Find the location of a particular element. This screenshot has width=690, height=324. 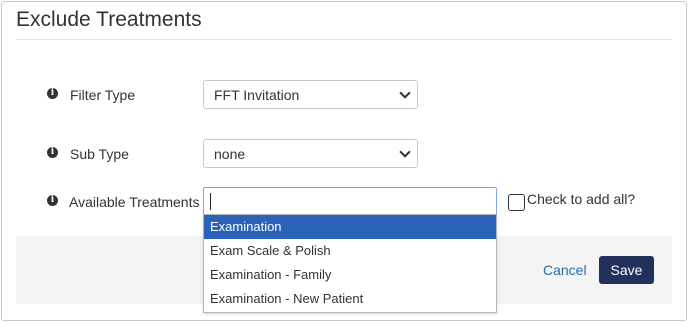

filter-type-label: Filter Type is located at coordinates (103, 95).